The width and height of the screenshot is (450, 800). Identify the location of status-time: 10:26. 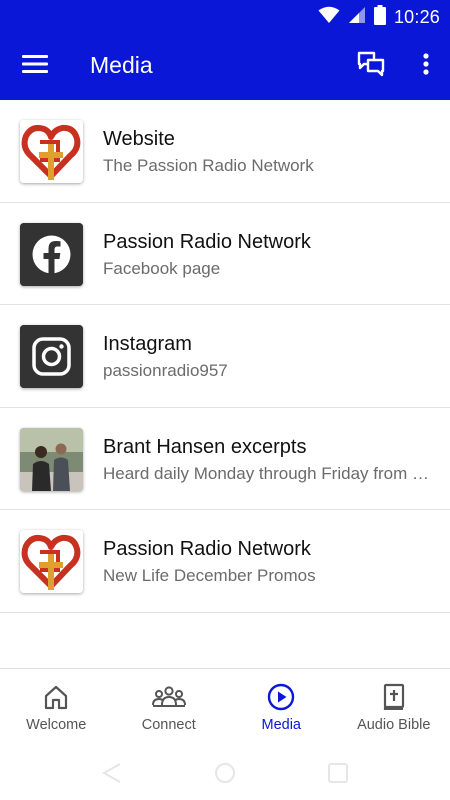
(416, 17).